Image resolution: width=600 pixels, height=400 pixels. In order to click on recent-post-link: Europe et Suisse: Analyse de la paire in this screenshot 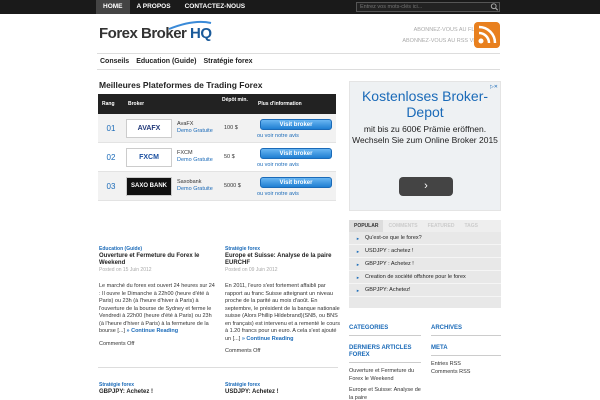, I will do `click(385, 393)`.